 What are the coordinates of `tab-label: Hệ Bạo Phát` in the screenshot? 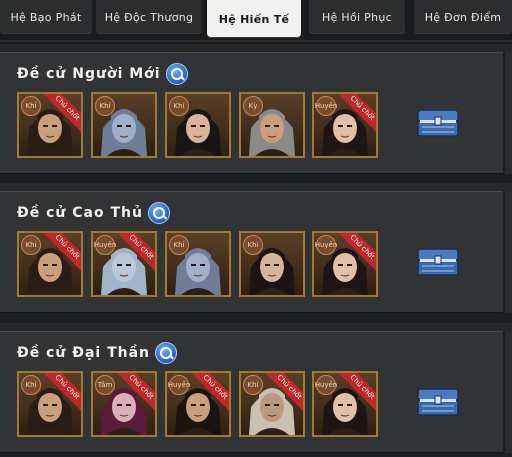 It's located at (46, 17).